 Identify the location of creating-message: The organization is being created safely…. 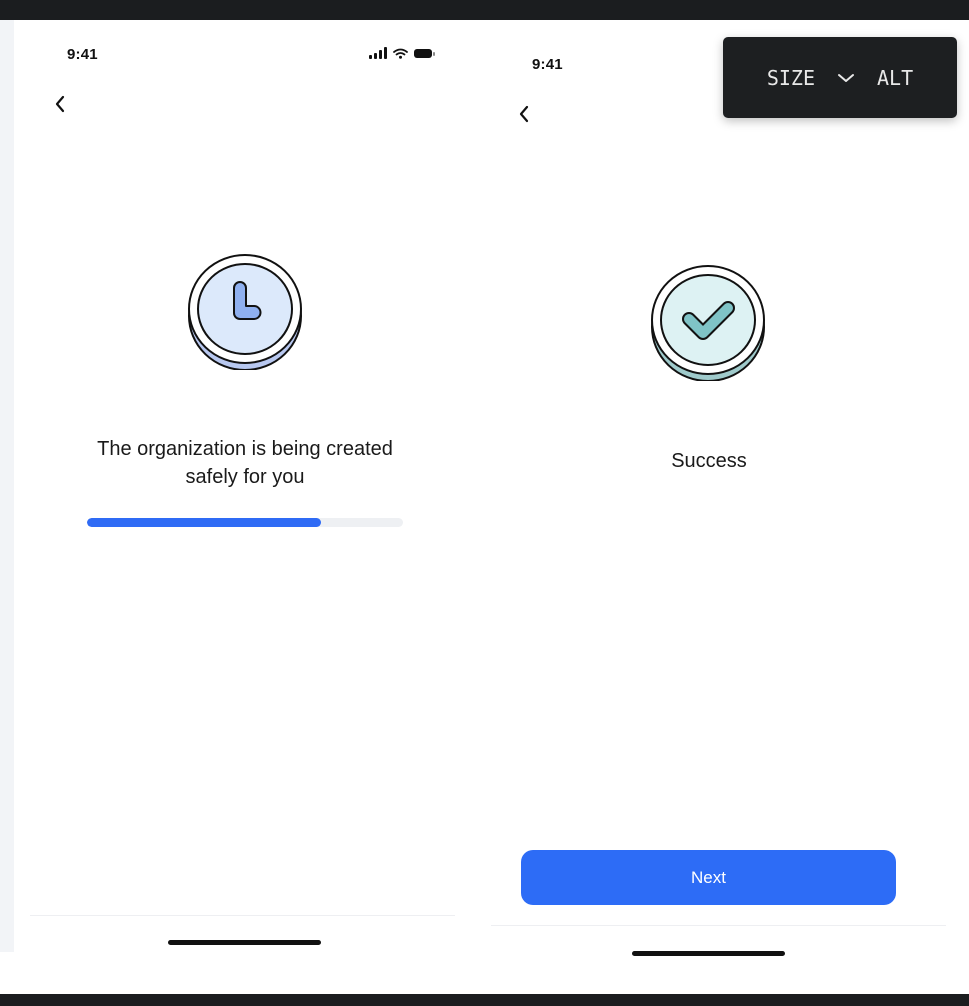
(245, 463).